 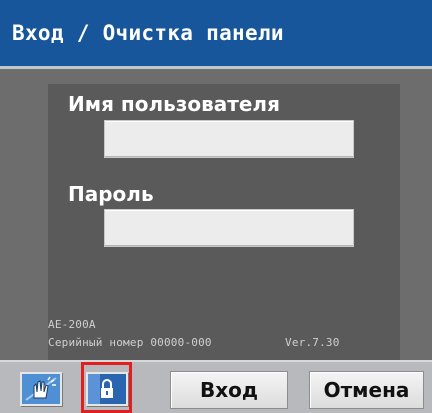 What do you see at coordinates (174, 104) in the screenshot?
I see `username-label: Имя пользователя` at bounding box center [174, 104].